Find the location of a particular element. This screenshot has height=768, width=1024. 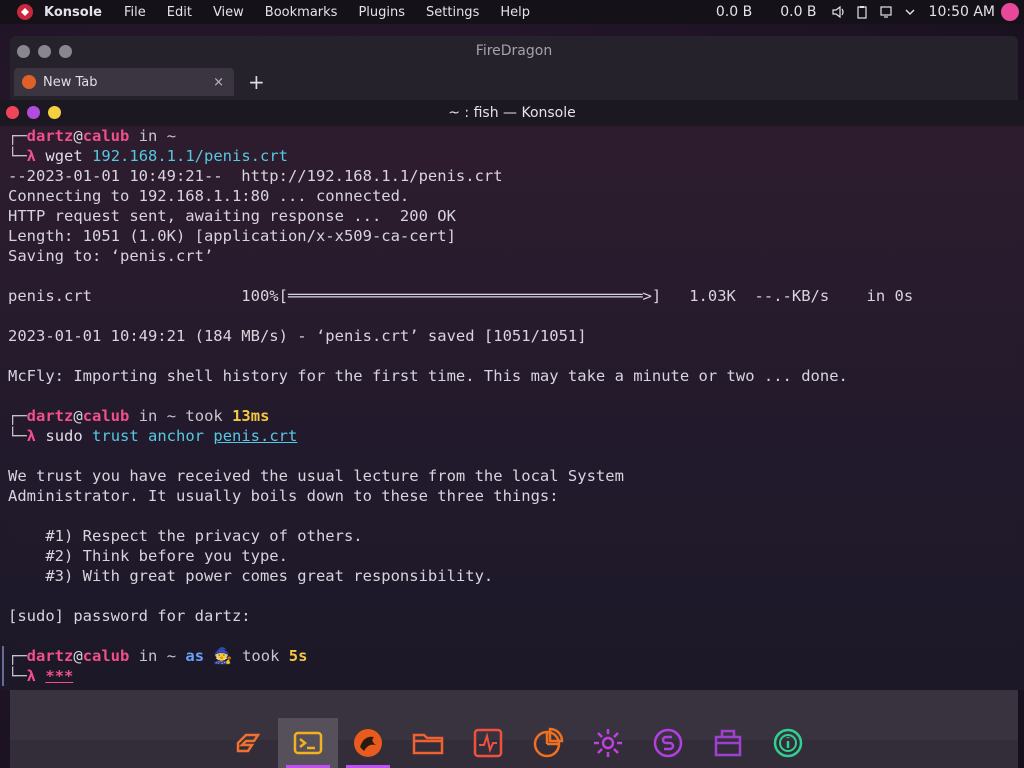

konsole-titlebar: ~ : fish — Konsole is located at coordinates (512, 113).